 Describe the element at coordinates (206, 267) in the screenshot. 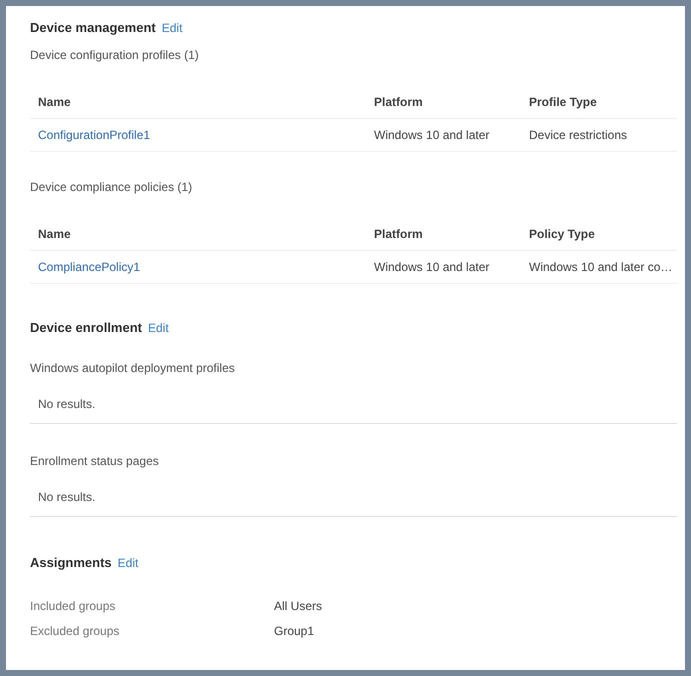

I see `item-link: CompliancePolicy1` at that location.